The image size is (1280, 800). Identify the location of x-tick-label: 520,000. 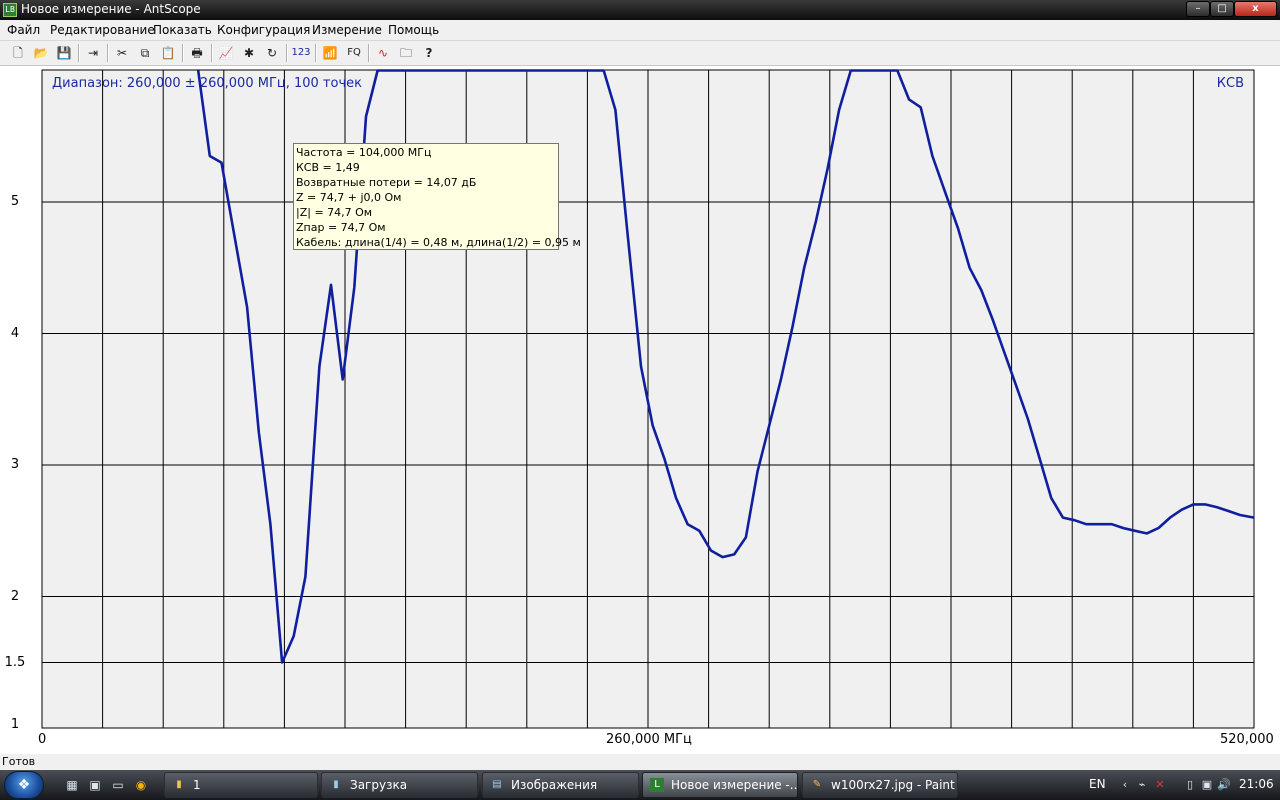
(1247, 739).